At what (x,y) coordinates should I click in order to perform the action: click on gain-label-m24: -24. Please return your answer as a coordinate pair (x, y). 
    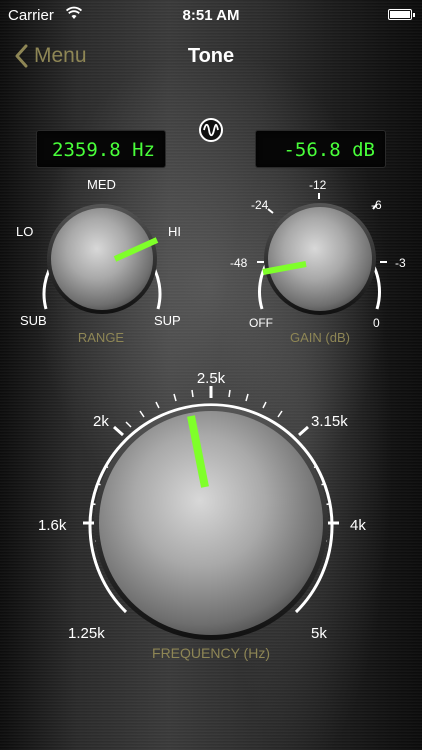
    Looking at the image, I should click on (260, 205).